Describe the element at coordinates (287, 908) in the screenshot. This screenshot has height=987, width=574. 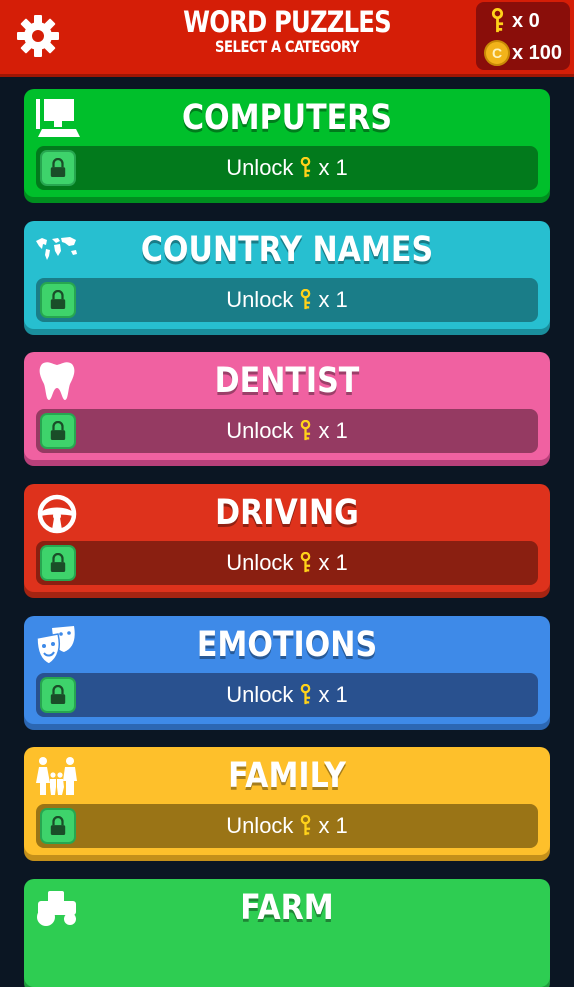
I see `category-title: FARM` at that location.